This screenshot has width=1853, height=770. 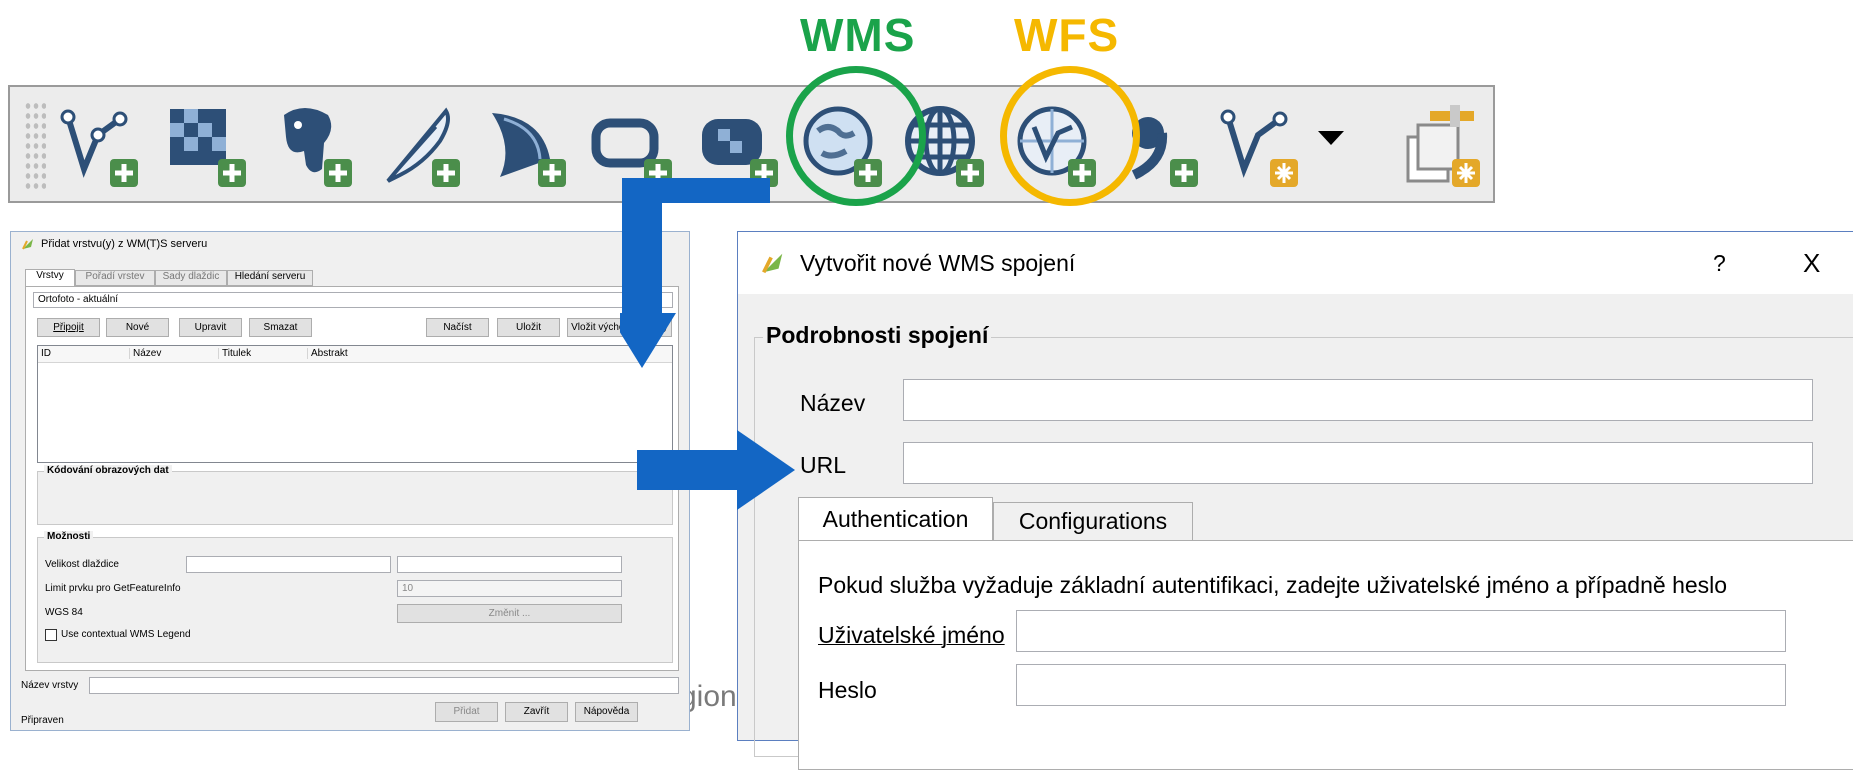 What do you see at coordinates (171, 353) in the screenshot?
I see `column-name: Název` at bounding box center [171, 353].